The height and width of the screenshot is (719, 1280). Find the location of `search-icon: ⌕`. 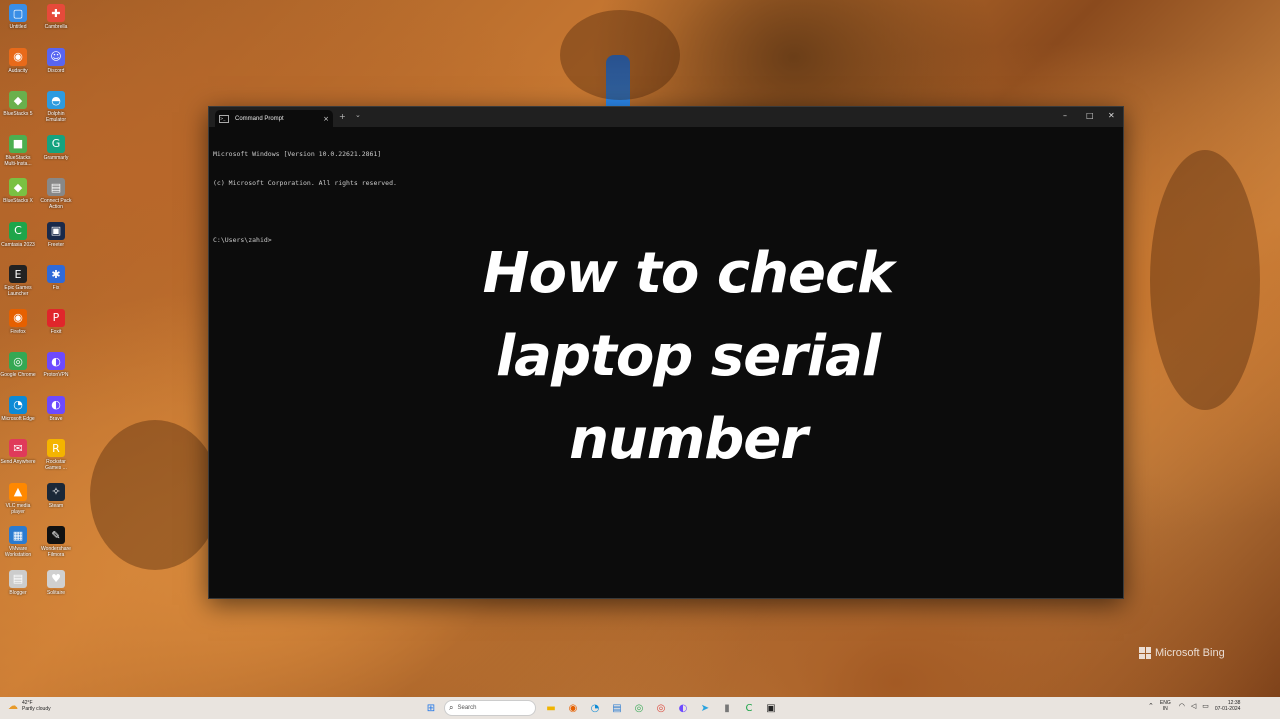

search-icon: ⌕ is located at coordinates (451, 707).